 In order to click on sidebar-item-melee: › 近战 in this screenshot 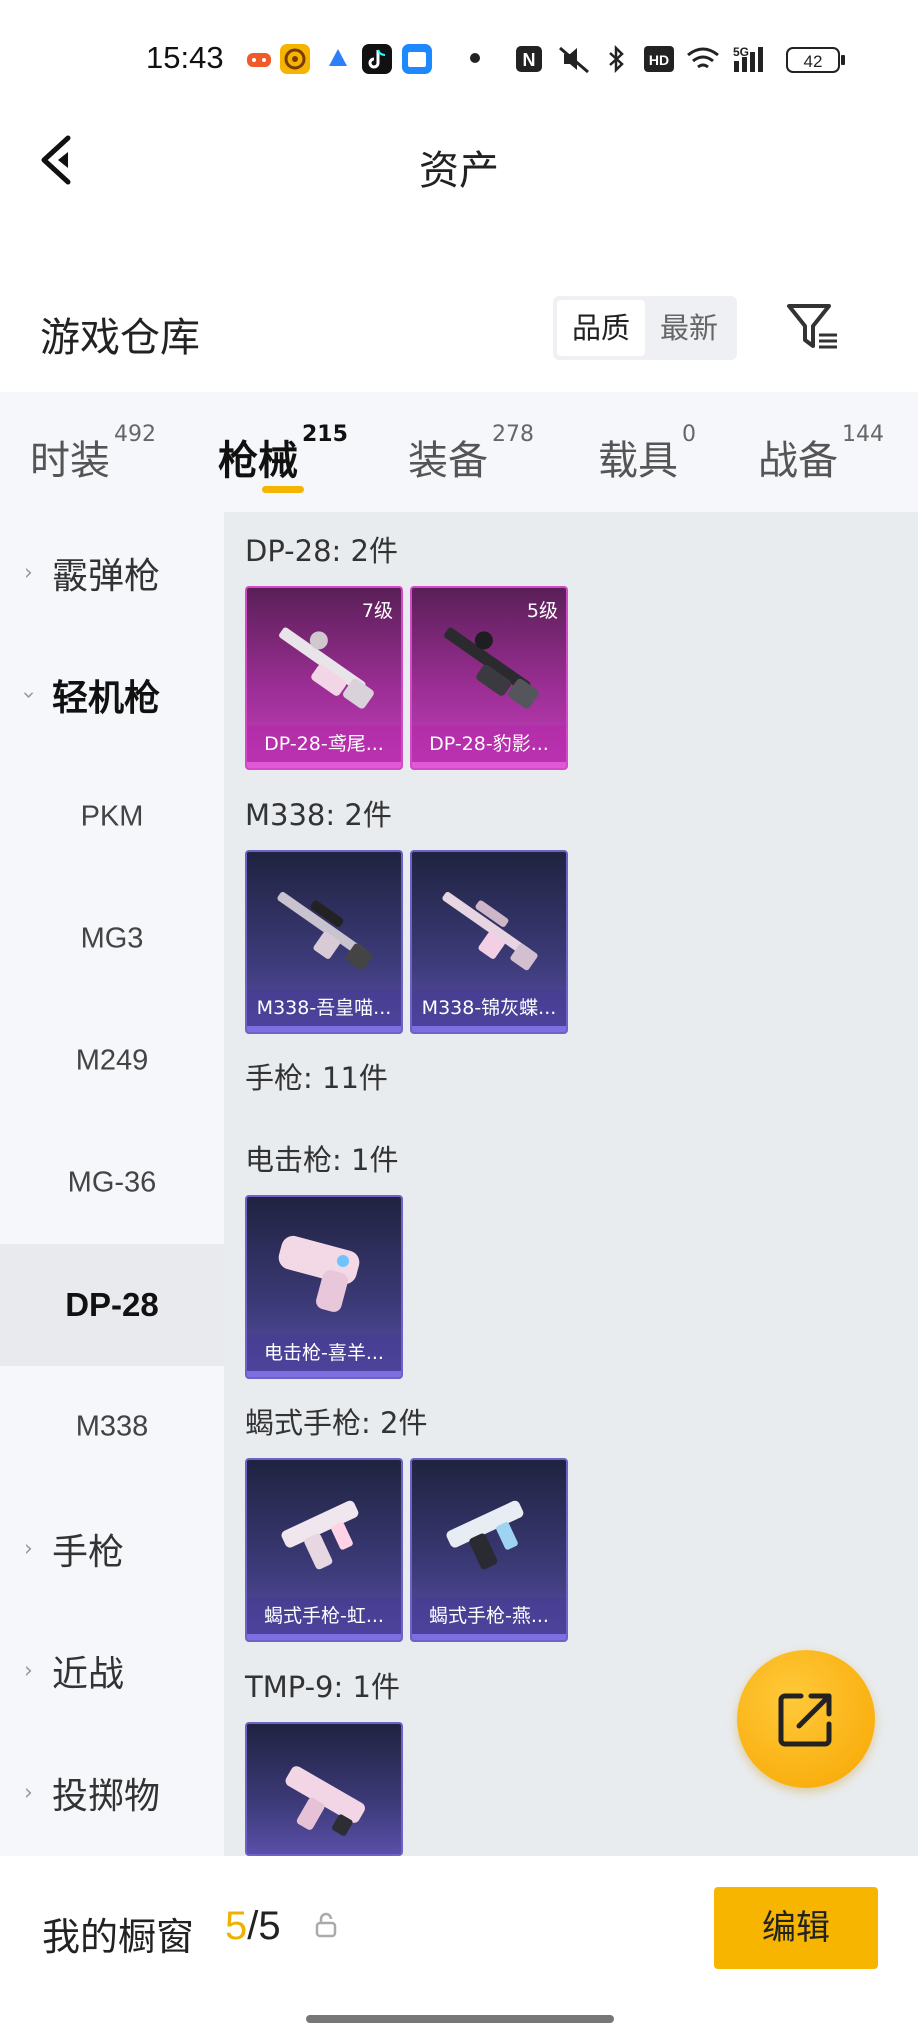, I will do `click(112, 1671)`.